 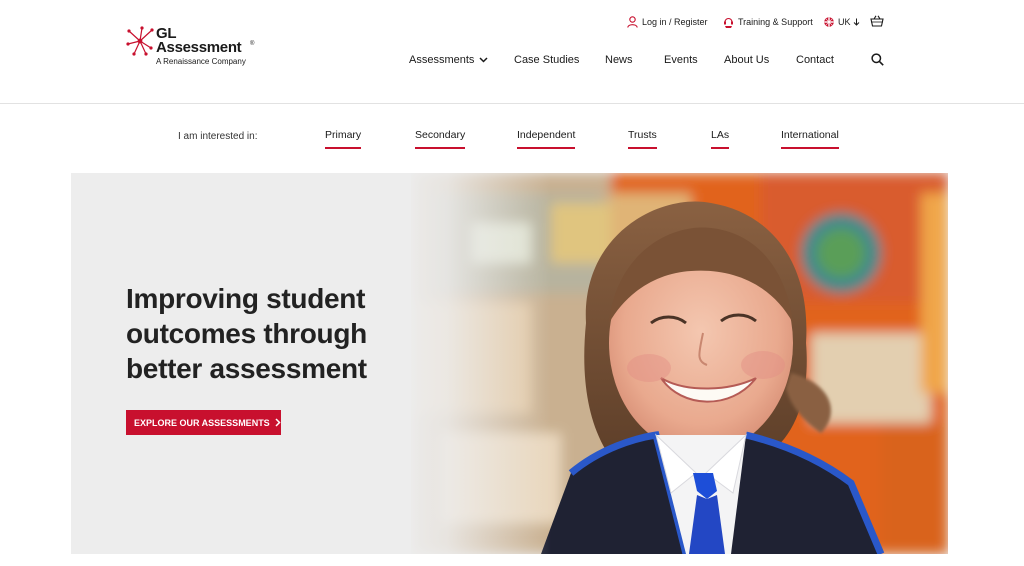 I want to click on basket-button, so click(x=877, y=23).